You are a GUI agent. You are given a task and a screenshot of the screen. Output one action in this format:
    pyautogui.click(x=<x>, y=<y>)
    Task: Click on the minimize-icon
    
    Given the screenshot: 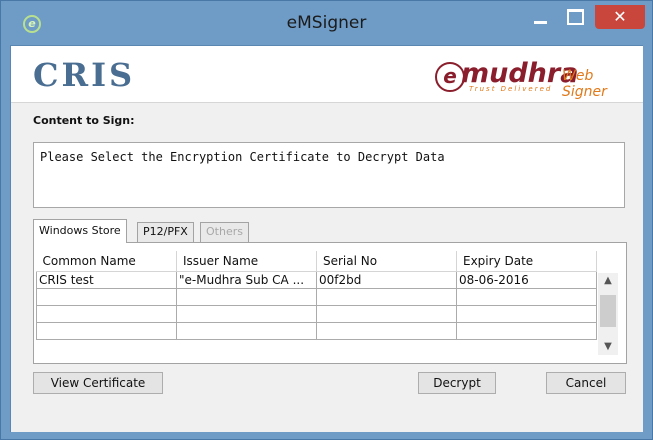 What is the action you would take?
    pyautogui.click(x=540, y=22)
    